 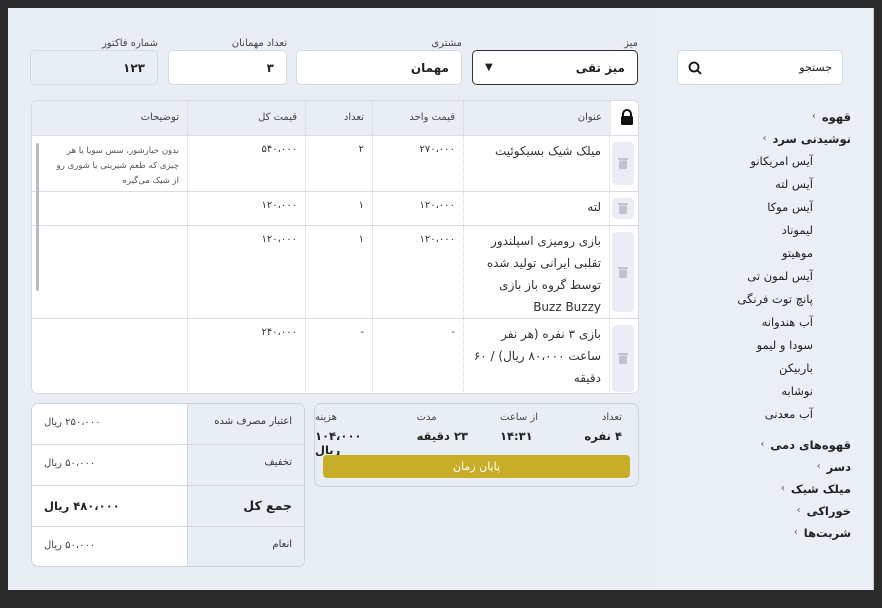 I want to click on item-qty: -, so click(x=338, y=356).